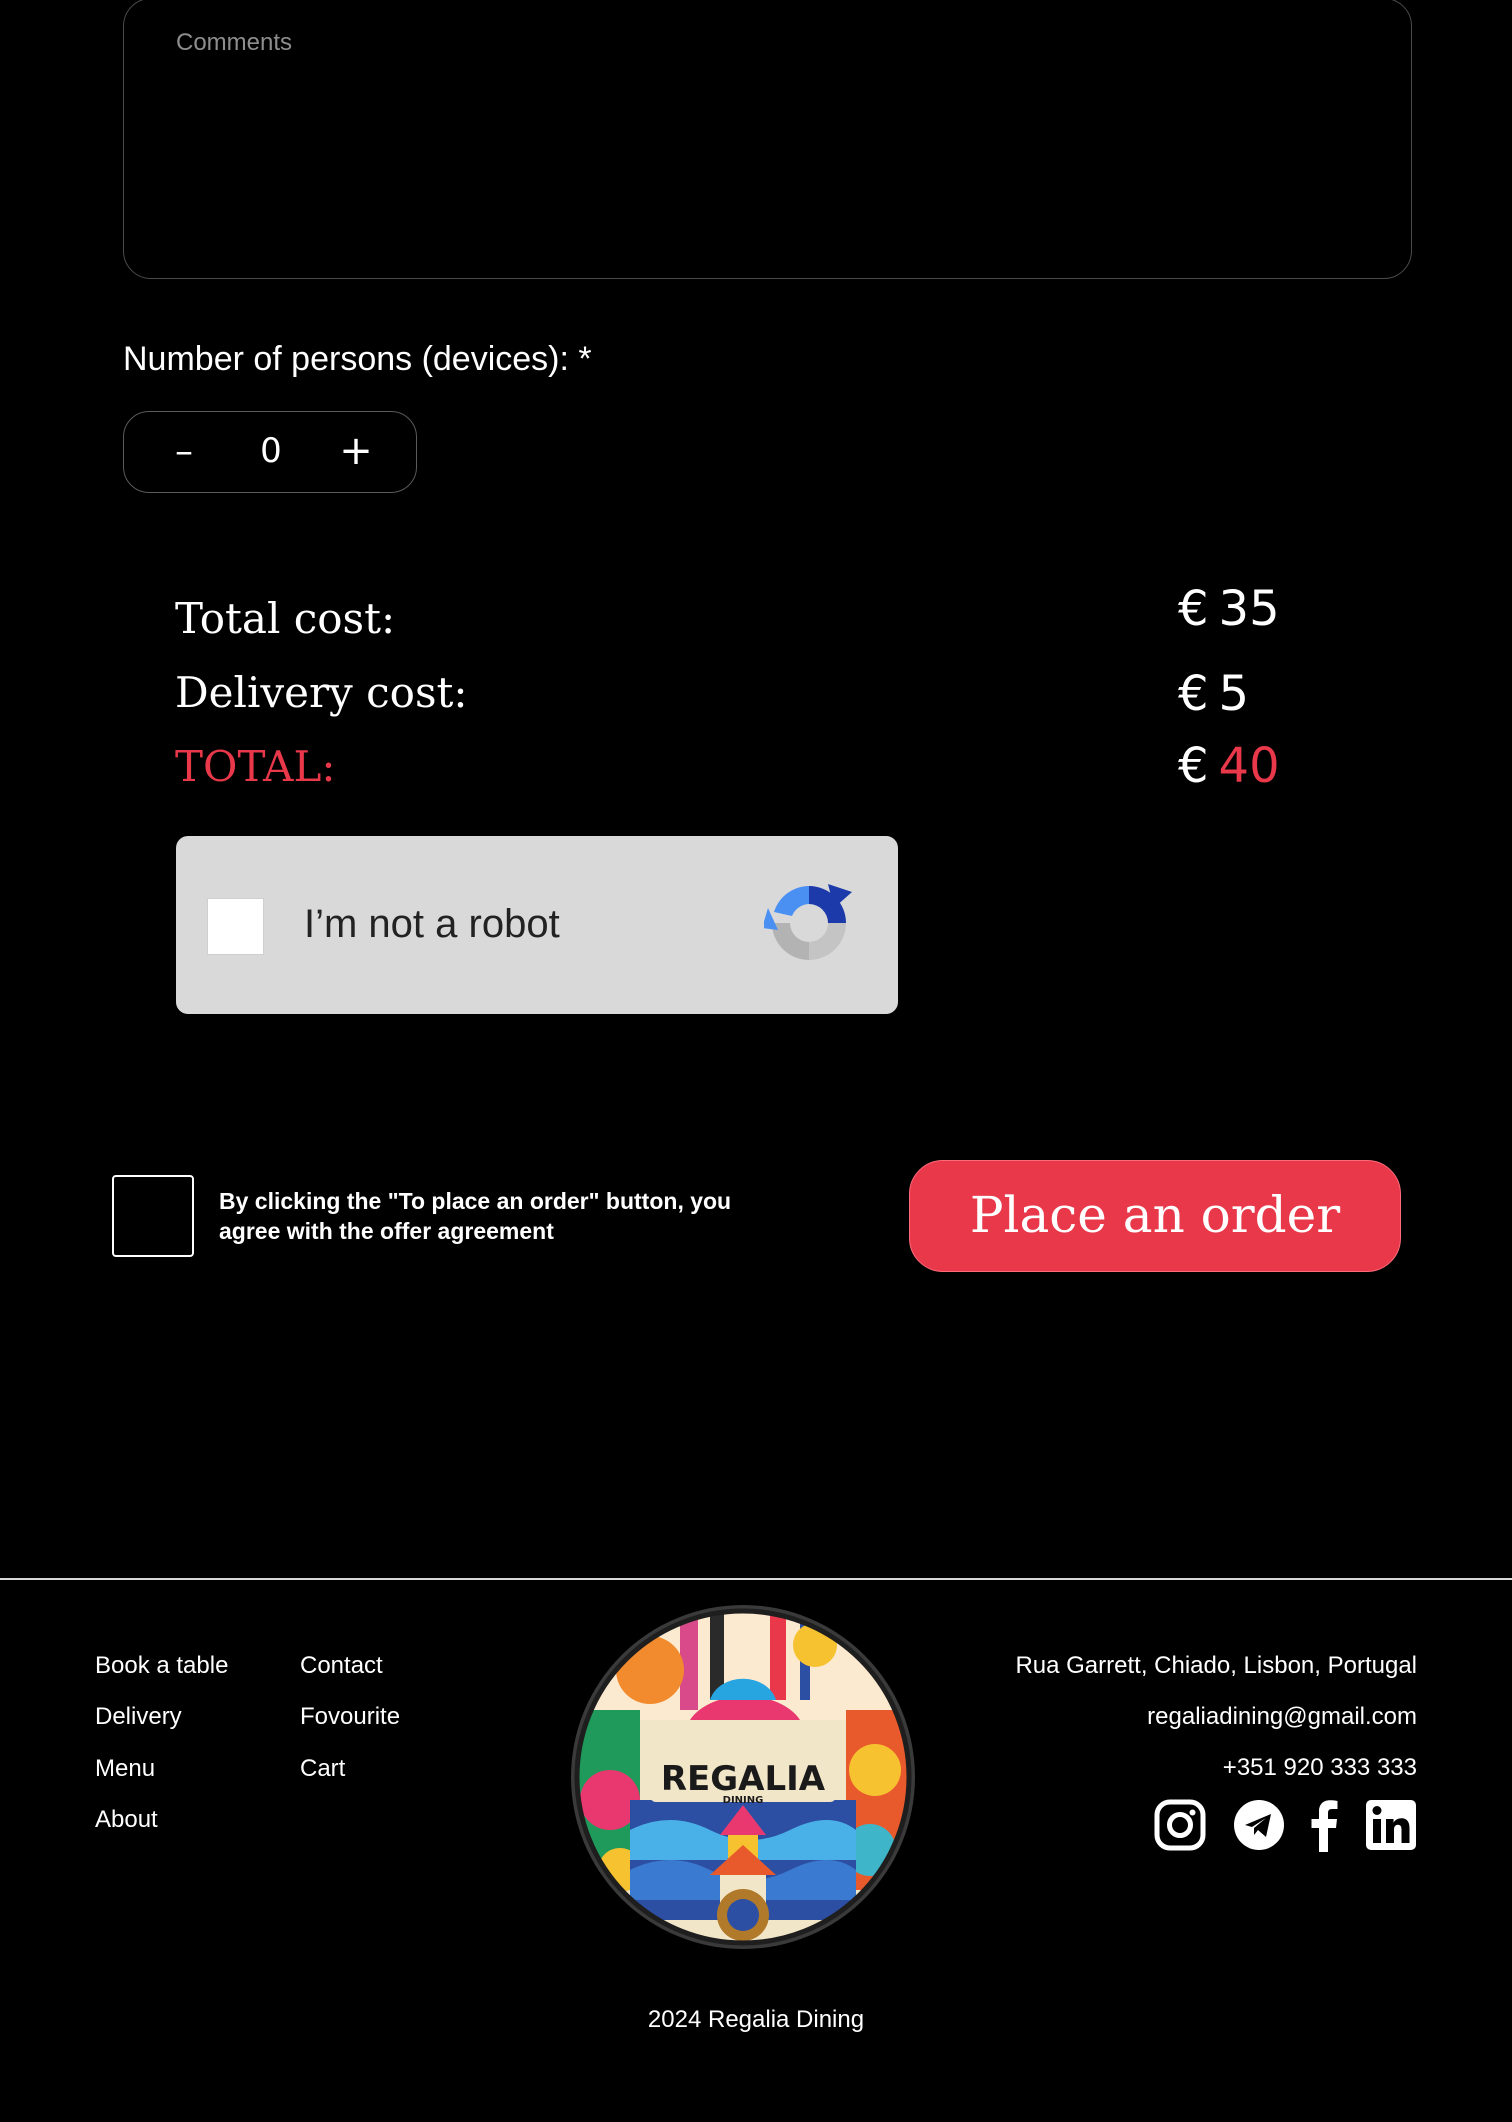  I want to click on footer-email: regaliadining@gmail.com, so click(1282, 1717).